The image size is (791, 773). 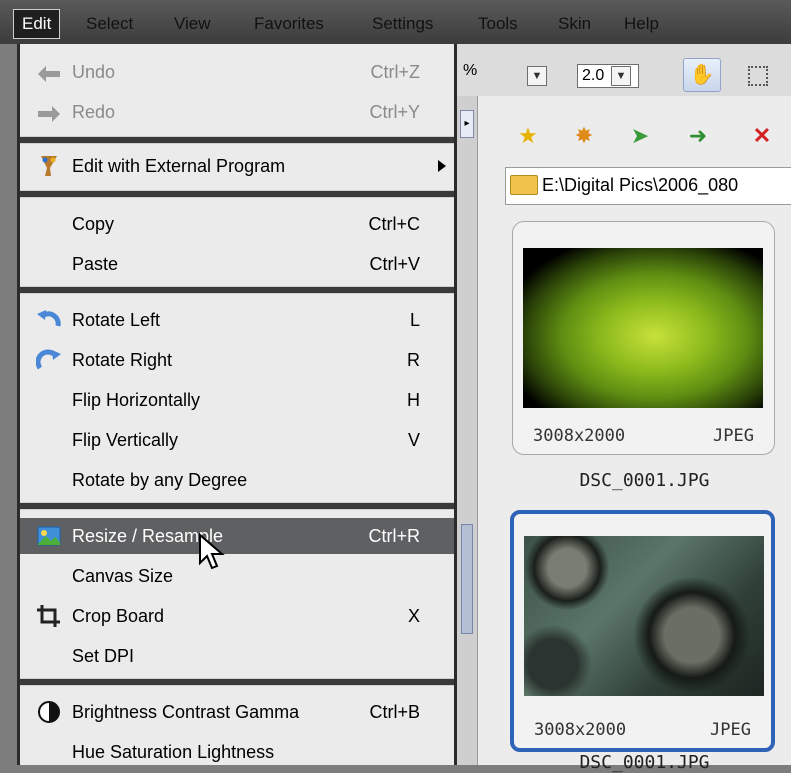 I want to click on splitter-grip, so click(x=467, y=579).